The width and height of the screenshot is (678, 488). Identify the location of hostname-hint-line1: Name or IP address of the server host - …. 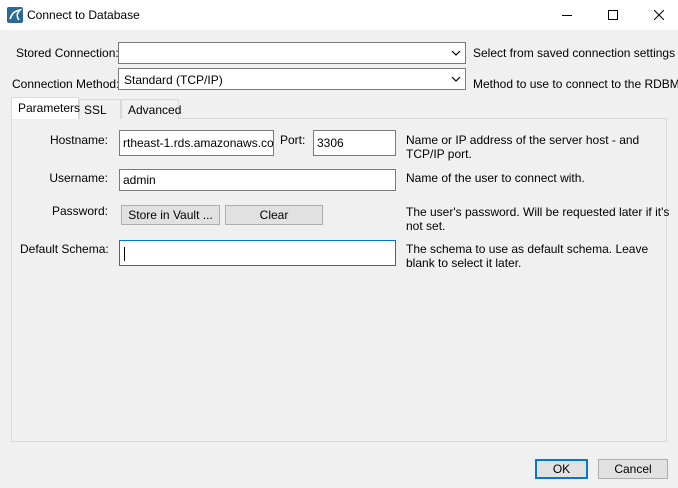
(523, 140).